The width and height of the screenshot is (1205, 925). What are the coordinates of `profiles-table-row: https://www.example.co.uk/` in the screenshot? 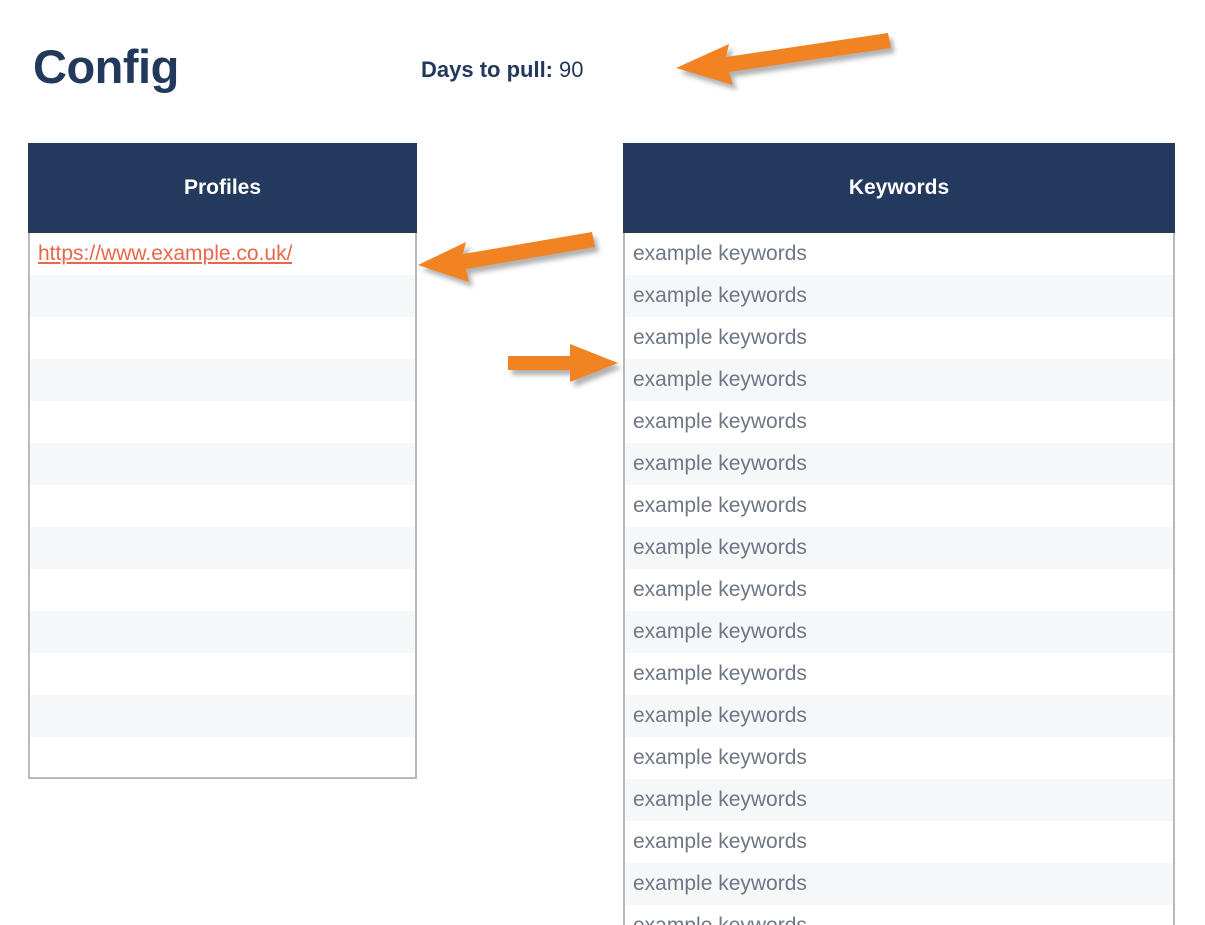 It's located at (222, 254).